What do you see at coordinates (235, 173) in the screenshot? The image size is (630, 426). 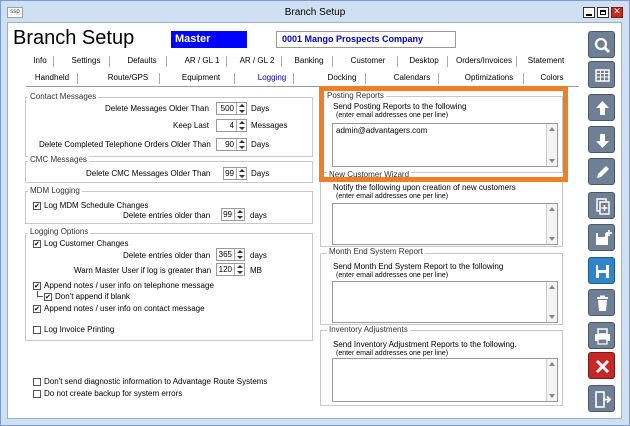 I see `delete-cmc-stepper: 99` at bounding box center [235, 173].